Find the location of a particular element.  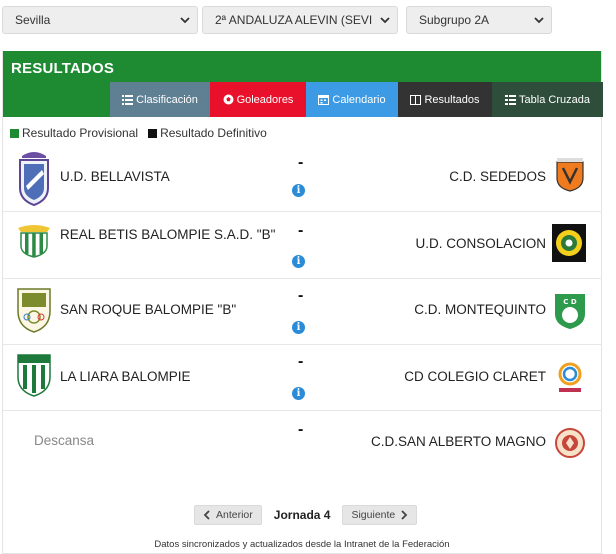

san-alberto-magno-crest-icon is located at coordinates (570, 443).